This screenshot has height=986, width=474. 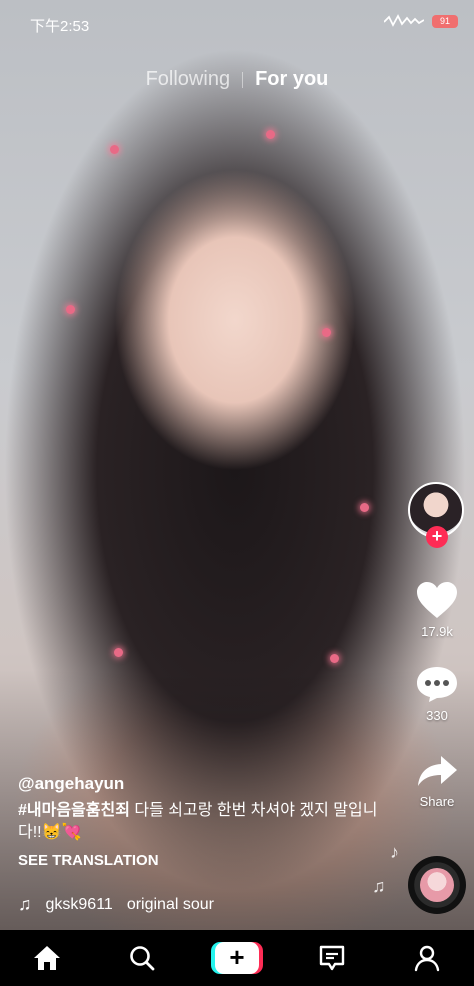 I want to click on music-disc-cover, so click(x=437, y=885).